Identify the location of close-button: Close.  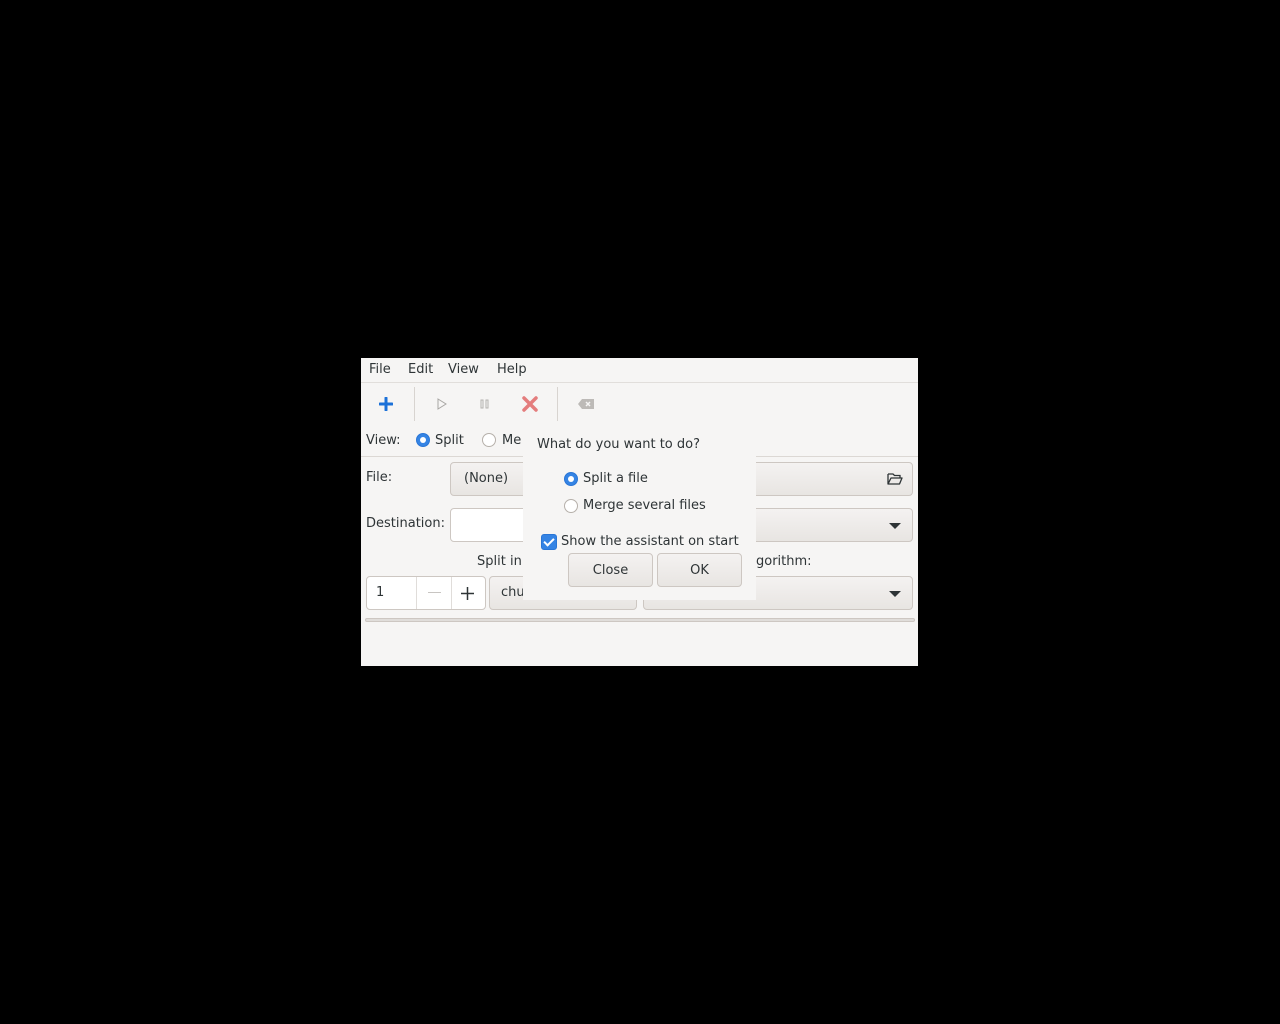
(610, 570).